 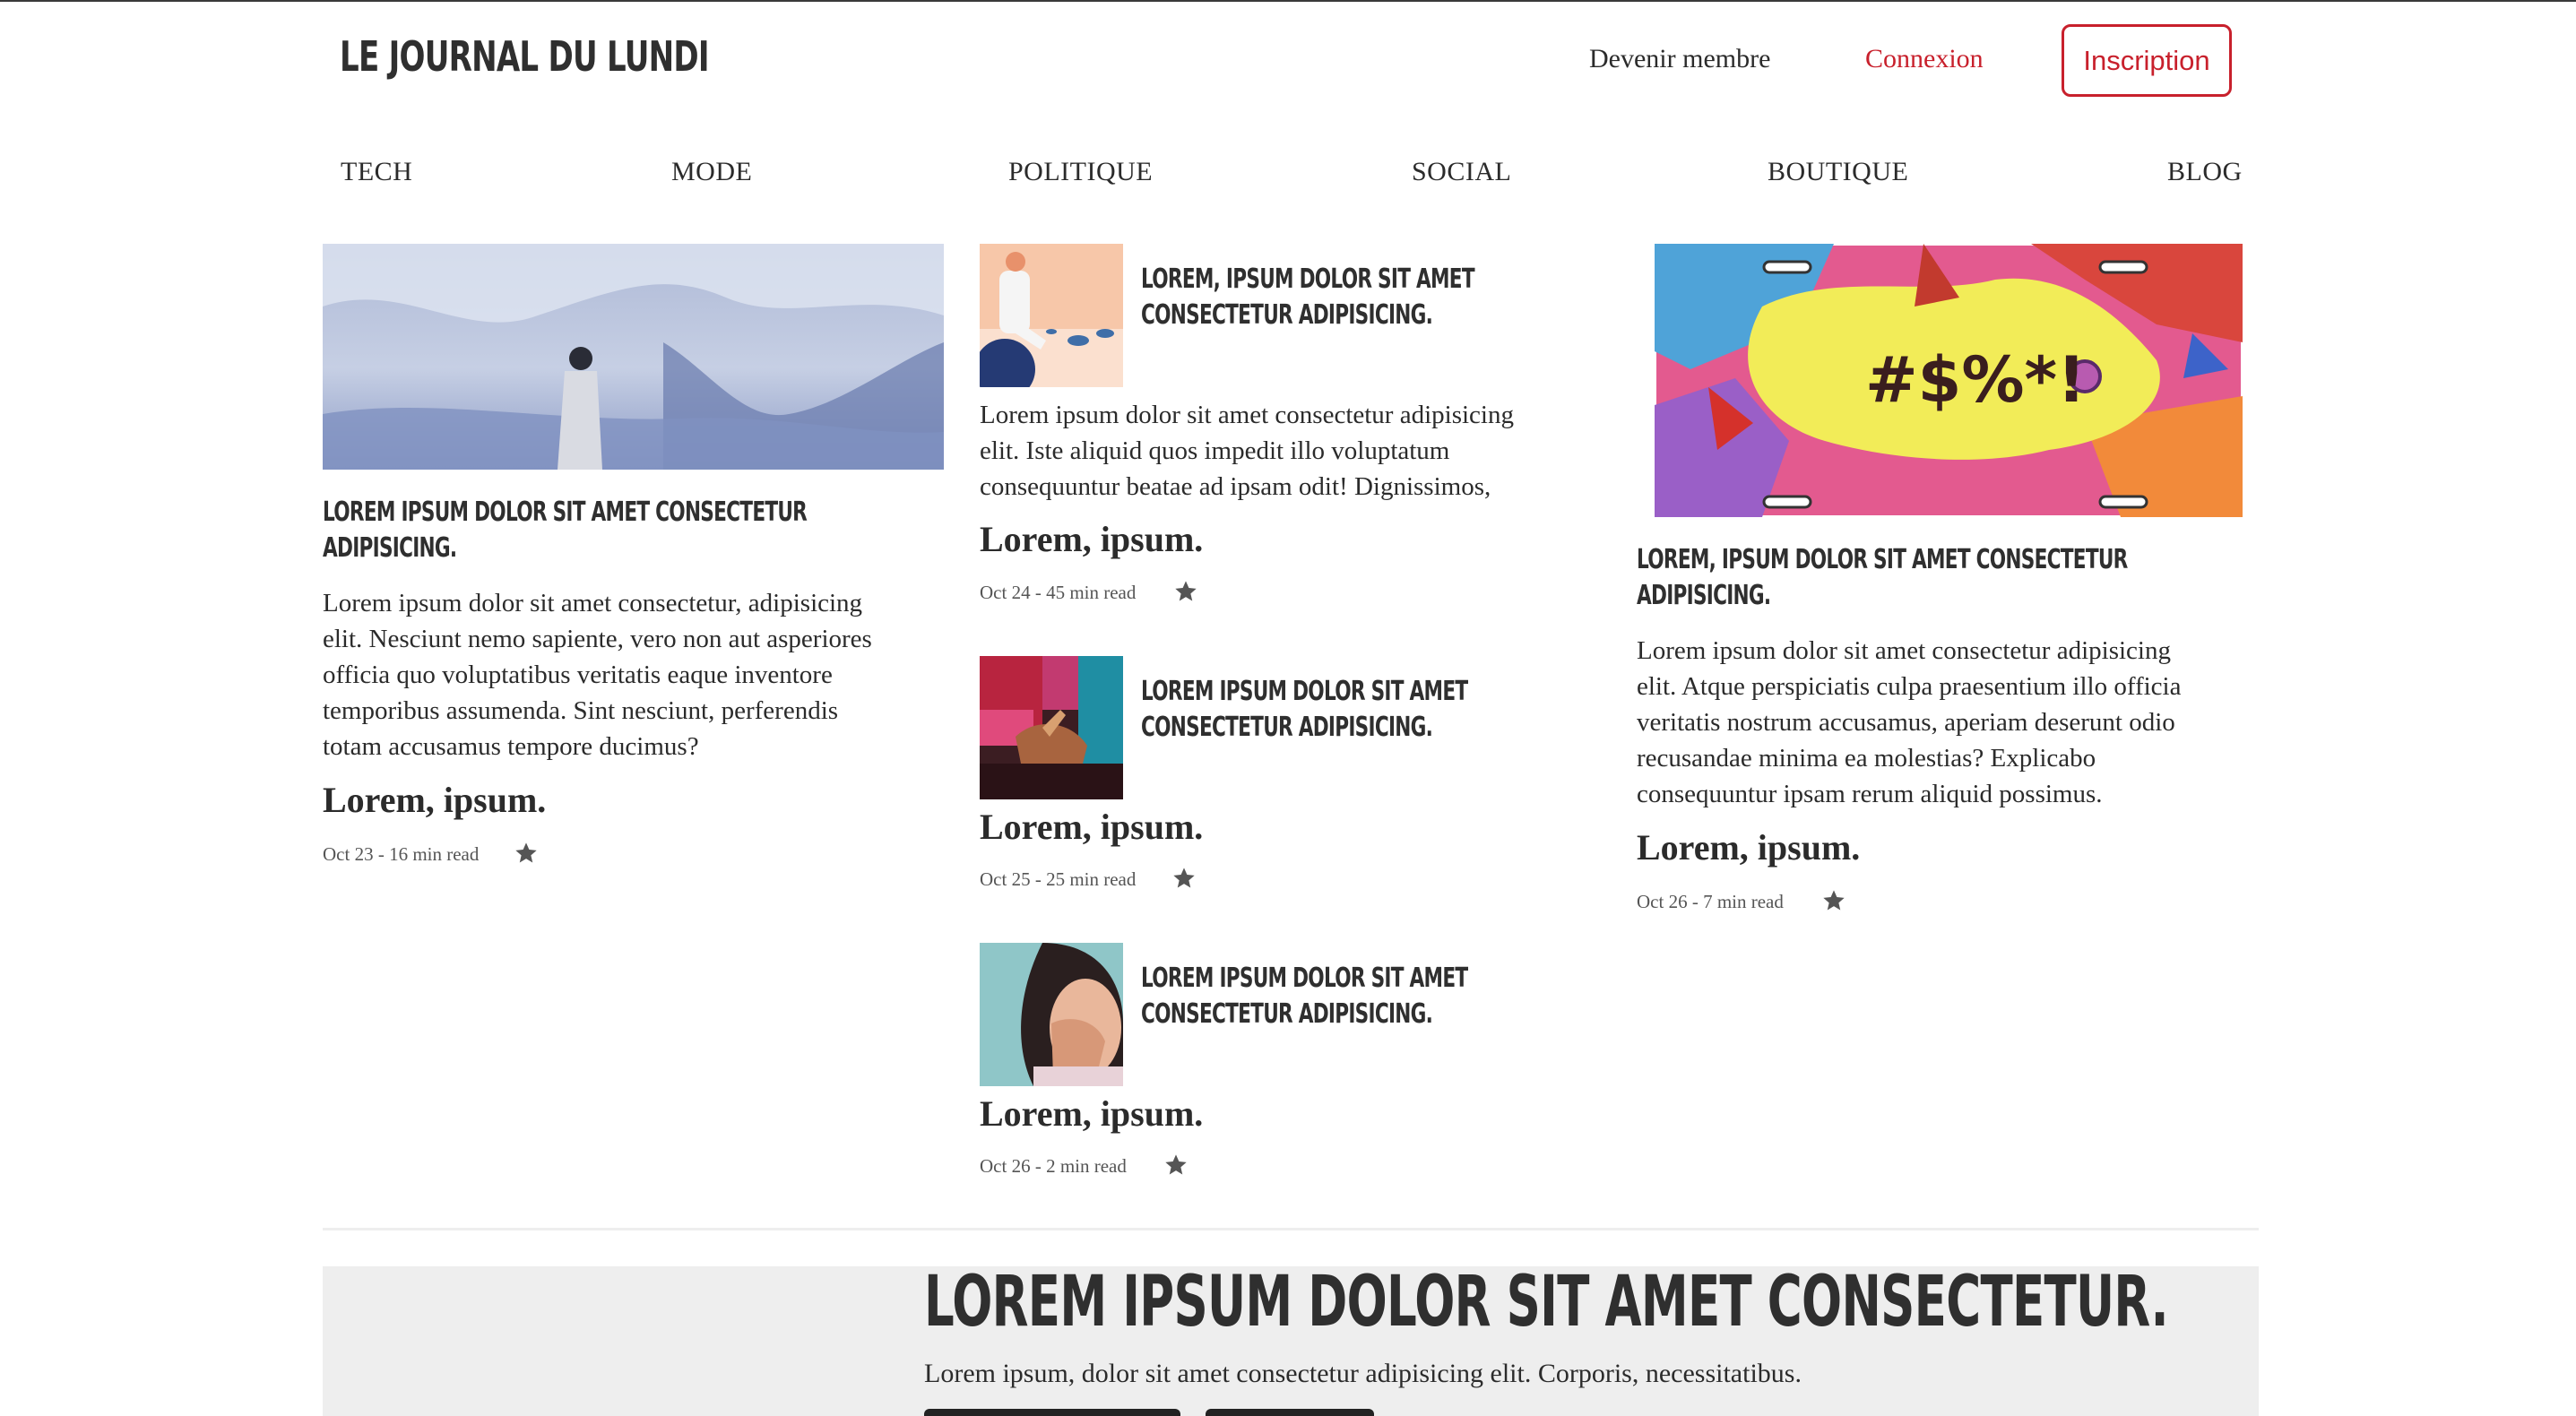 What do you see at coordinates (1308, 280) in the screenshot?
I see `article-title-mid1-line1: Lorem, ipsum dolor sit amet` at bounding box center [1308, 280].